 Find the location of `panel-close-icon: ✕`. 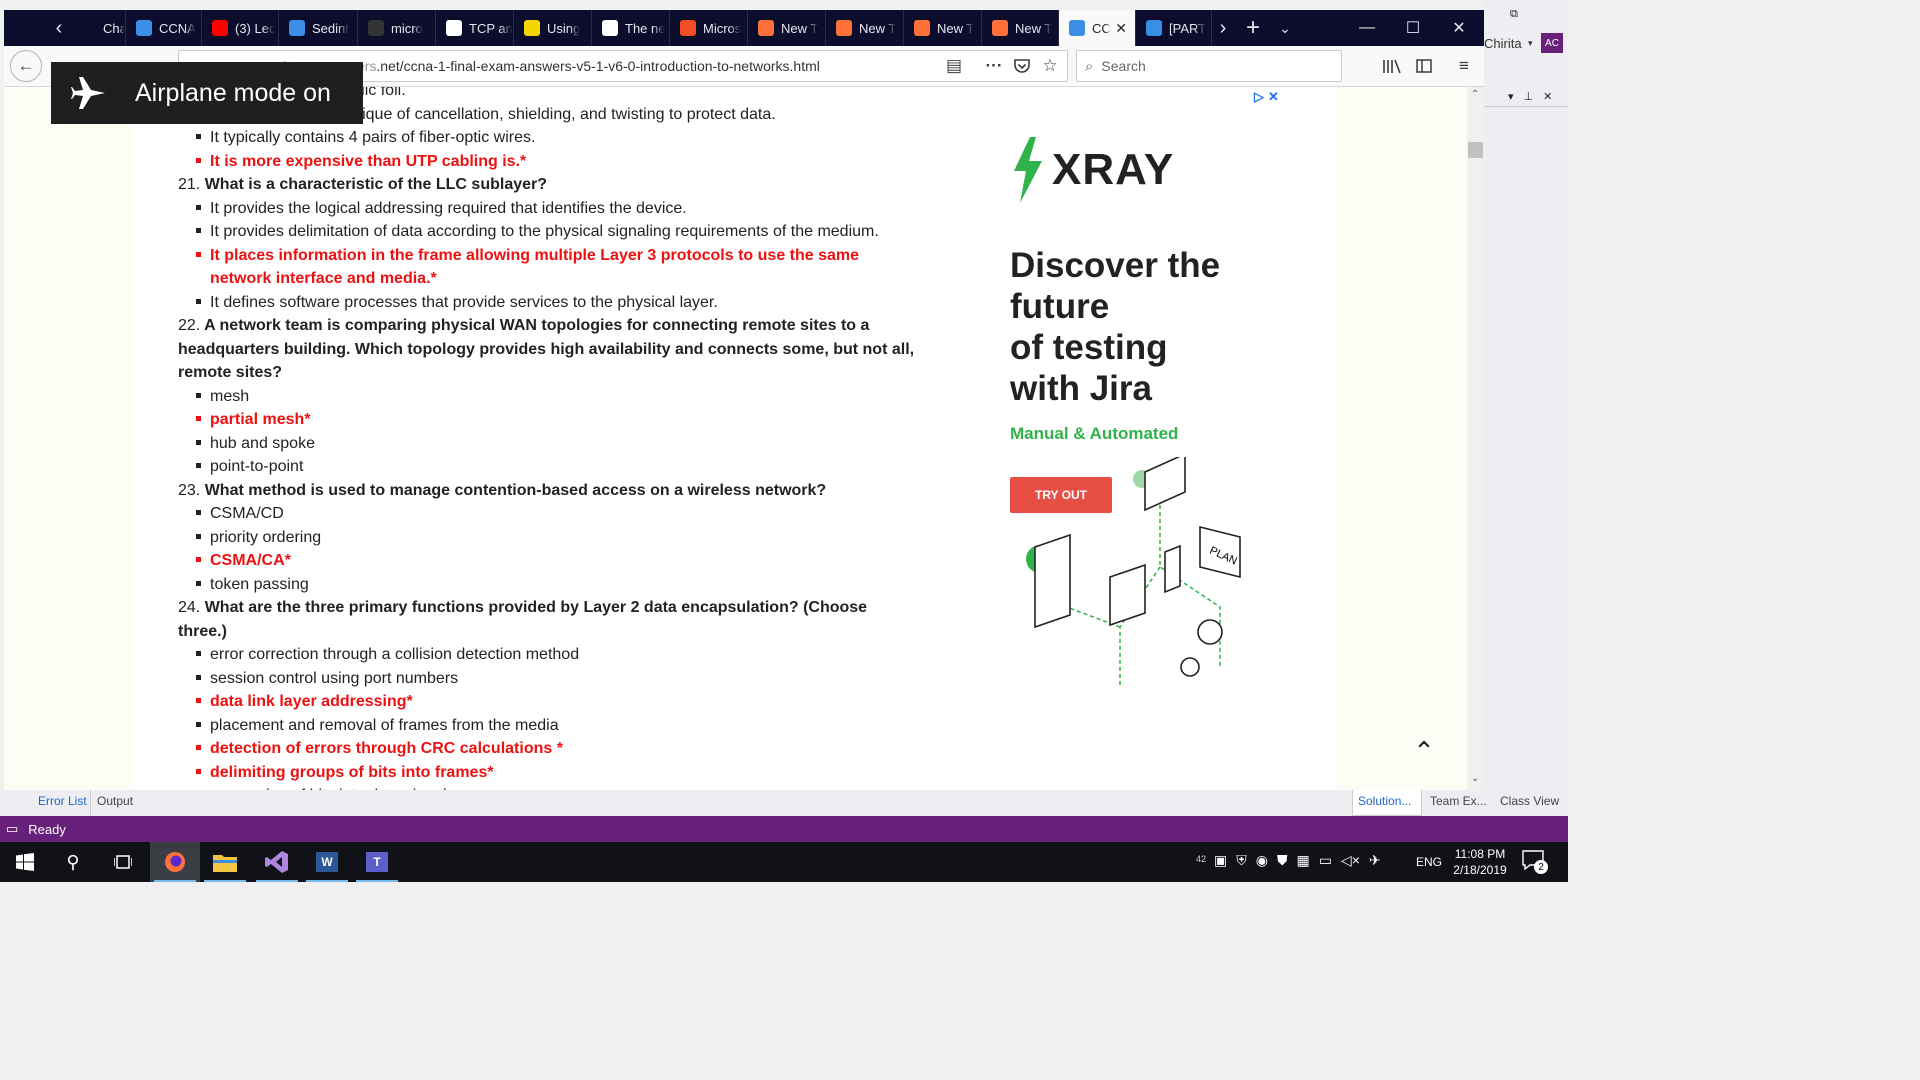

panel-close-icon: ✕ is located at coordinates (1547, 96).